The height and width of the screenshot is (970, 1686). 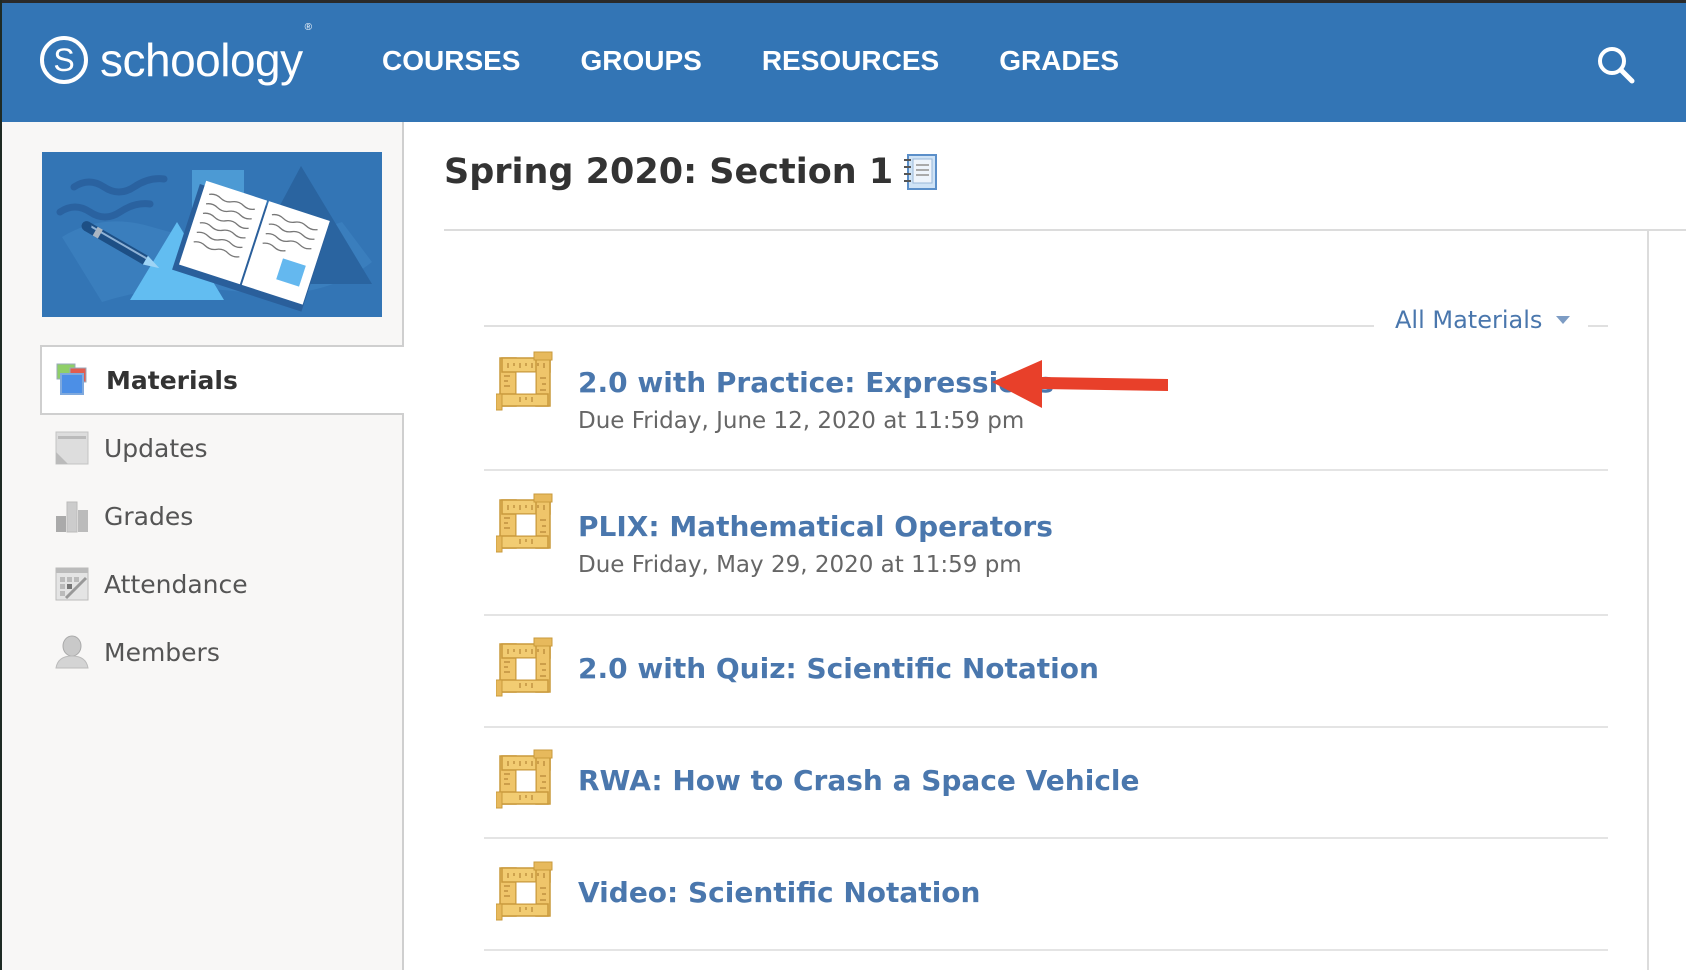 I want to click on material-due-date: Due Friday, May 29, 2020 at 11:59 pm, so click(x=800, y=565).